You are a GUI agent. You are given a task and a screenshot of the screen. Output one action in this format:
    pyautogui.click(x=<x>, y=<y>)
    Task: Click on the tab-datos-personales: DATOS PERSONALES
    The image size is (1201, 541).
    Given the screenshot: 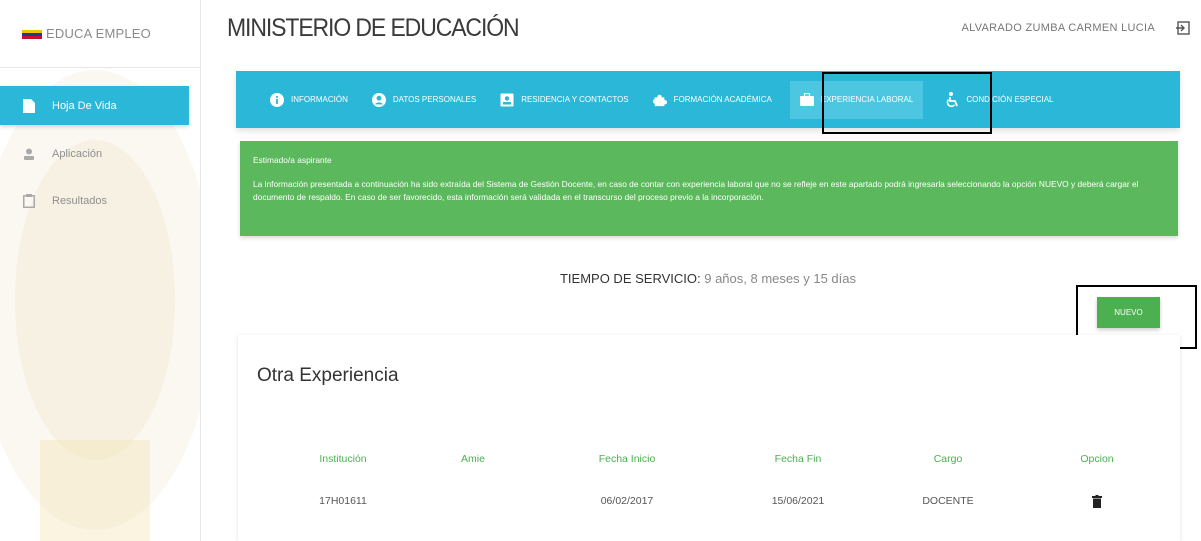 What is the action you would take?
    pyautogui.click(x=424, y=100)
    